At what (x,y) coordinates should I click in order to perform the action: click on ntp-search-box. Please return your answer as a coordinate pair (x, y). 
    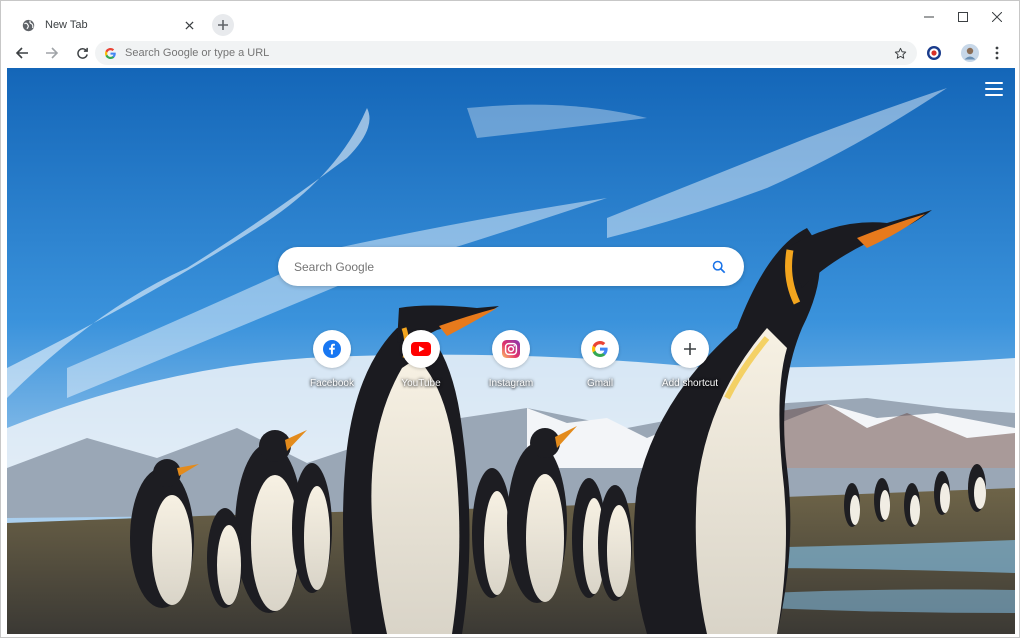
    Looking at the image, I should click on (511, 266).